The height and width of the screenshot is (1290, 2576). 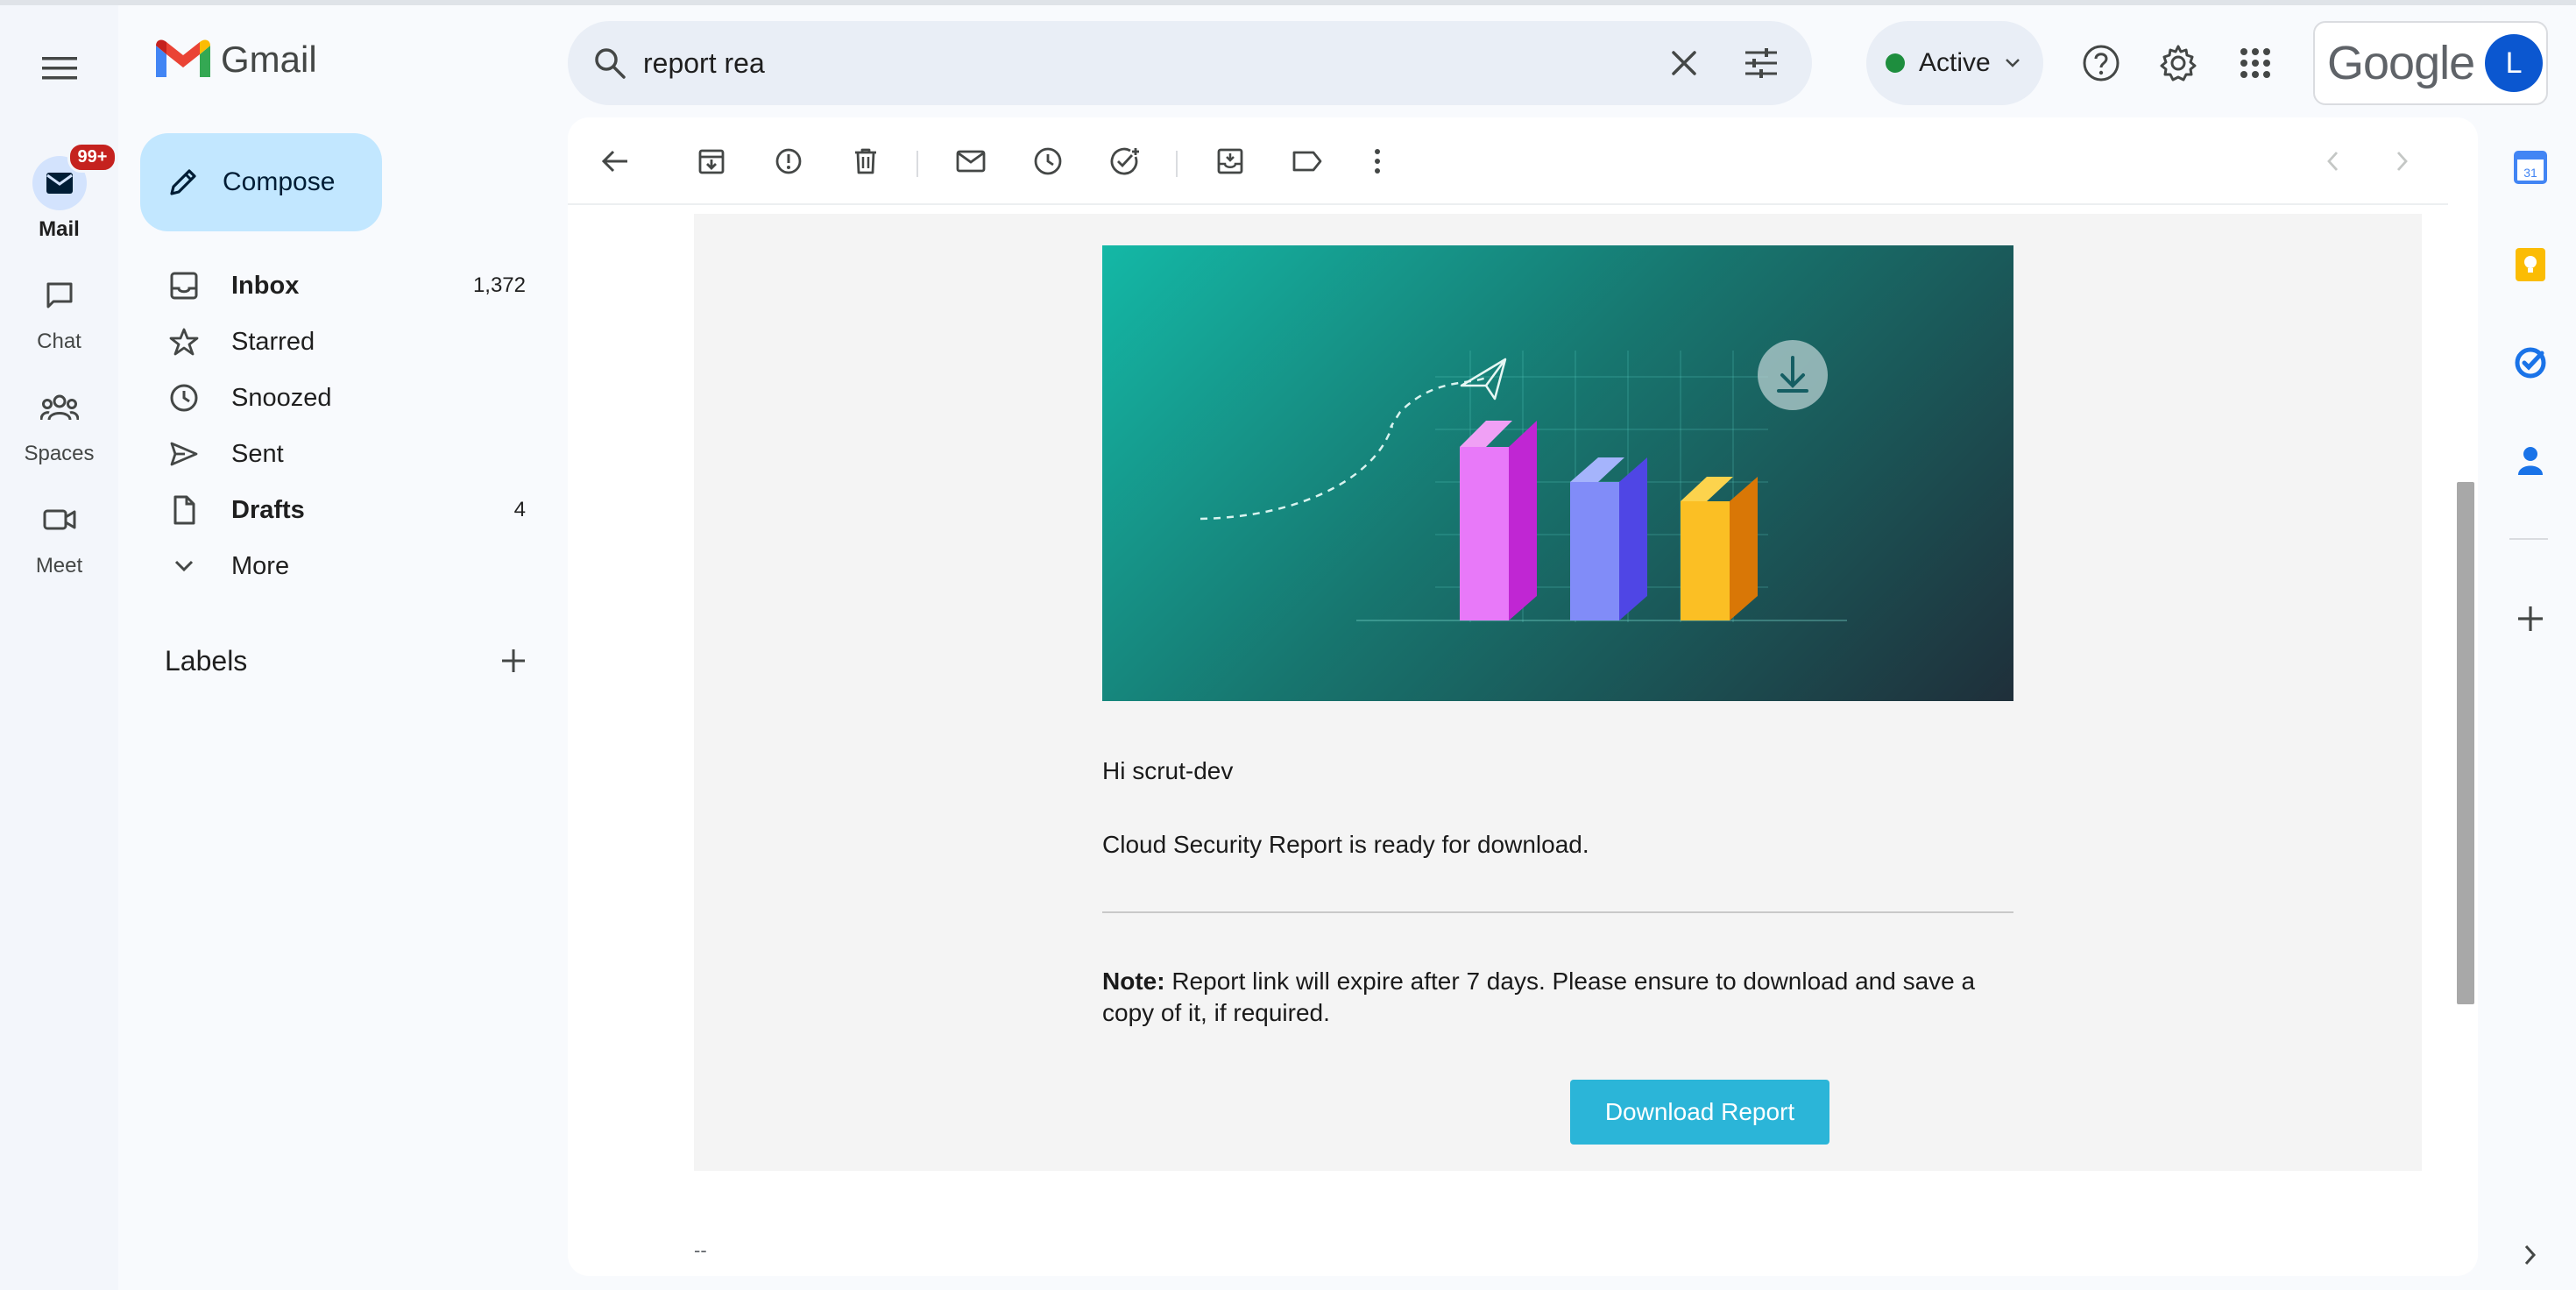 I want to click on clock-icon, so click(x=1048, y=161).